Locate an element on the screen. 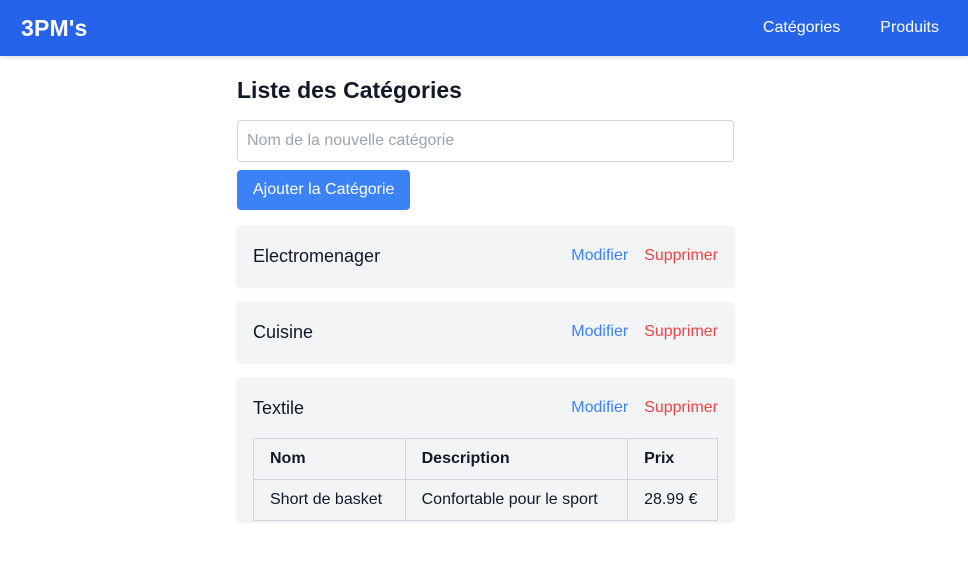  table-header-row: Nom Description Prix is located at coordinates (485, 459).